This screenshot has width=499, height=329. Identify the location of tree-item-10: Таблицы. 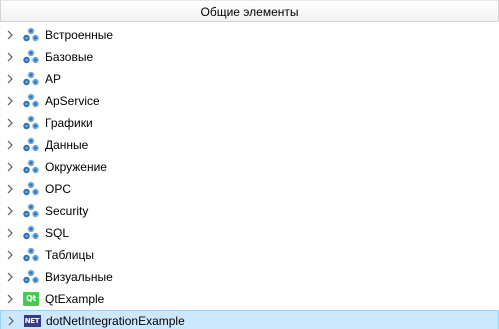
(249, 255).